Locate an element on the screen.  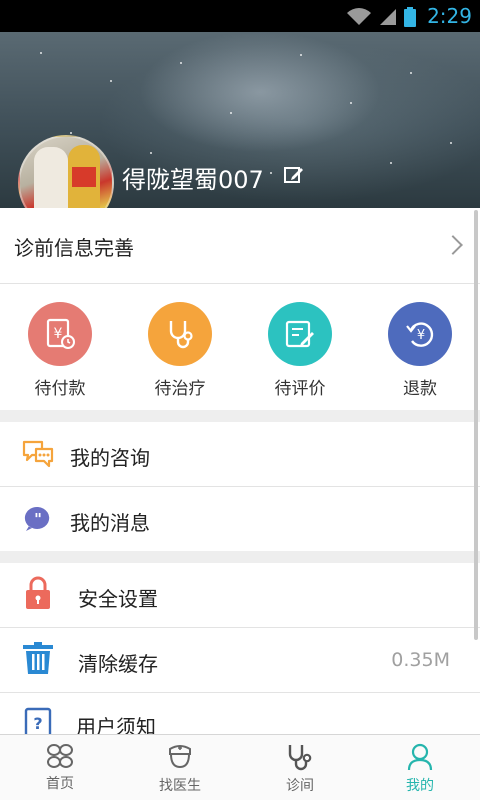
pre-diagnosis-row: 诊前信息完善 is located at coordinates (240, 245).